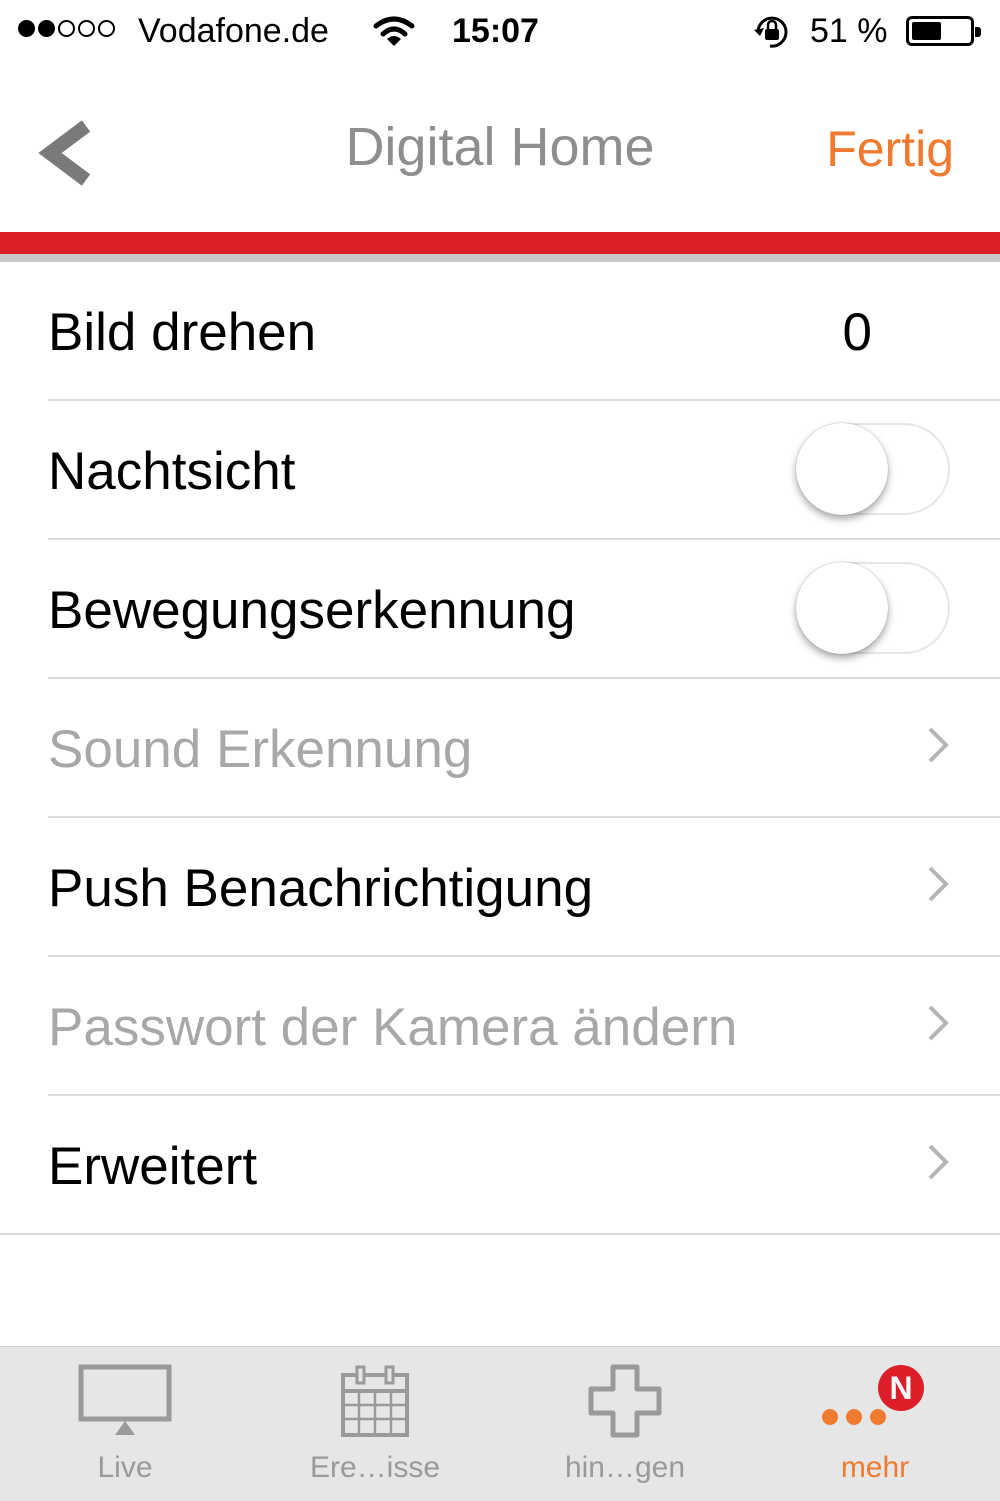 This screenshot has width=1000, height=1501. What do you see at coordinates (495, 31) in the screenshot?
I see `status-time: 15:07` at bounding box center [495, 31].